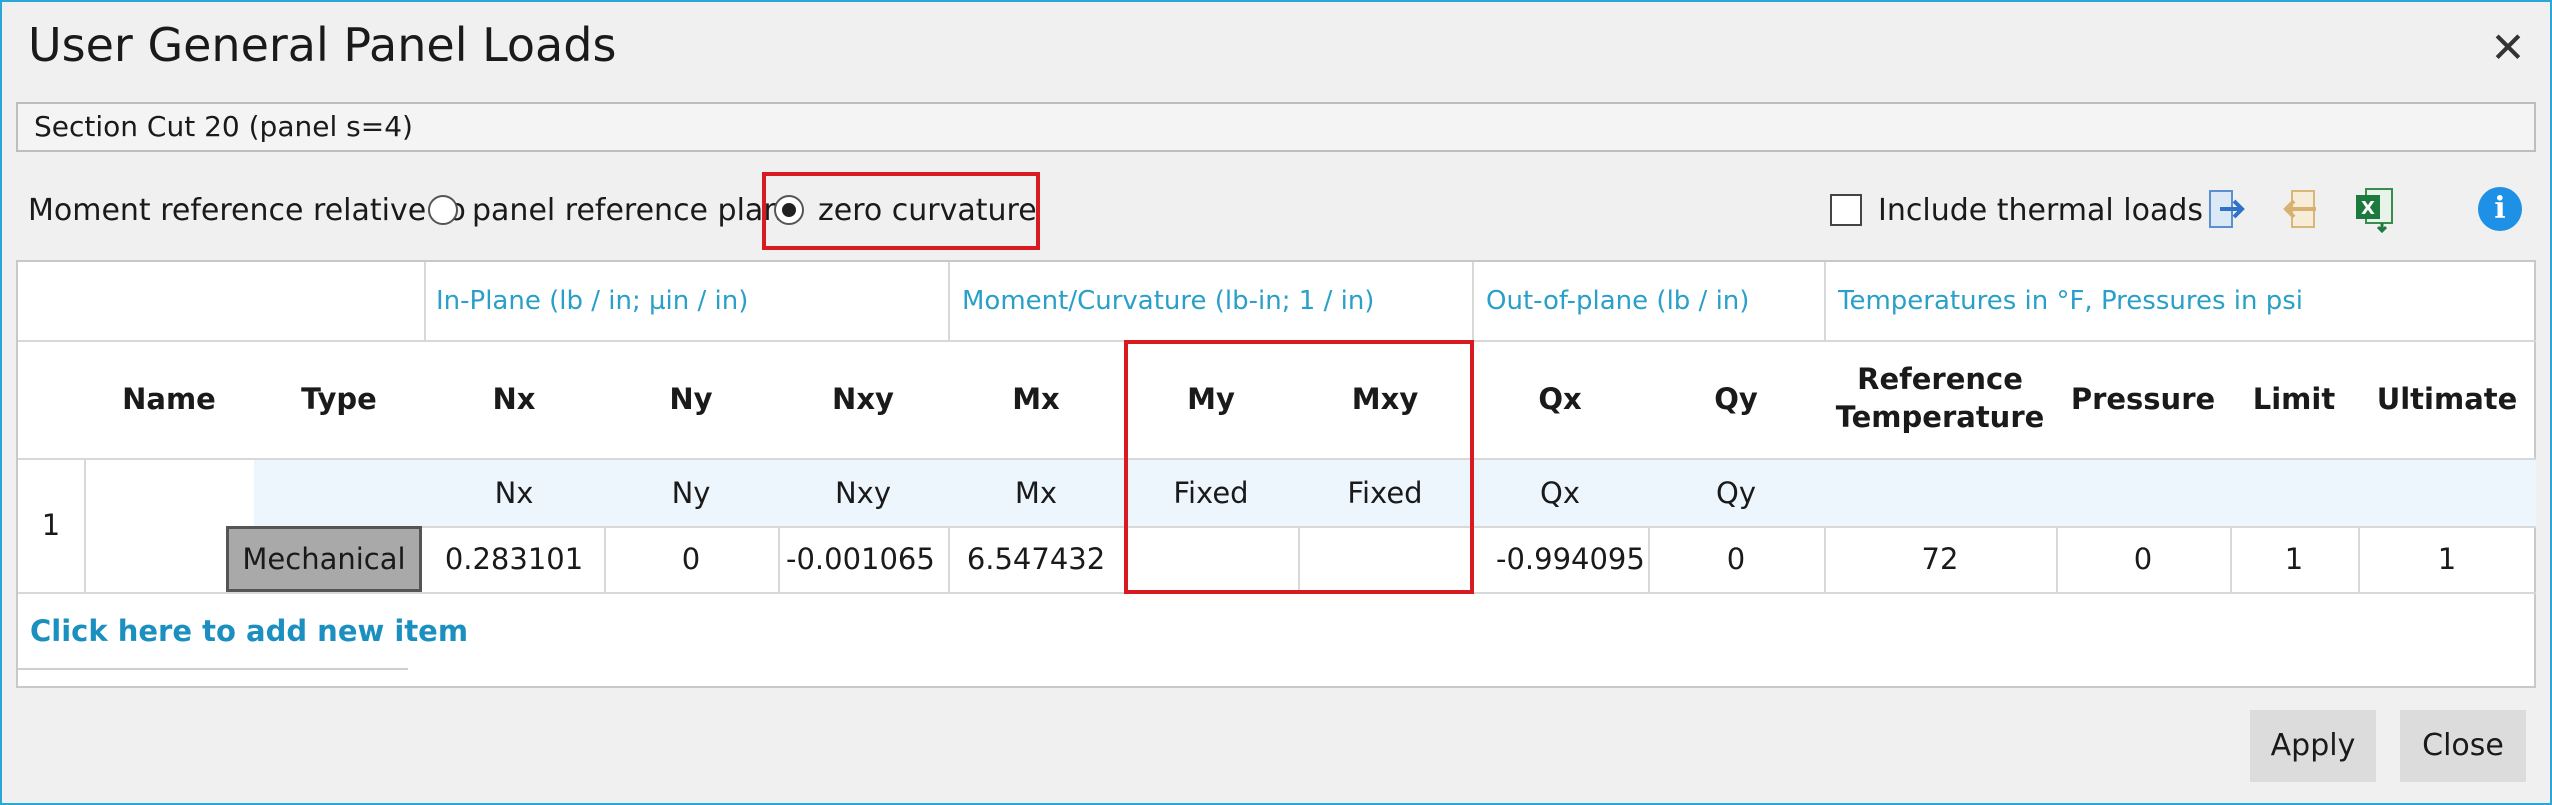  Describe the element at coordinates (1618, 301) in the screenshot. I see `group-out-of-plane: Out-of-plane (lb / in)` at that location.